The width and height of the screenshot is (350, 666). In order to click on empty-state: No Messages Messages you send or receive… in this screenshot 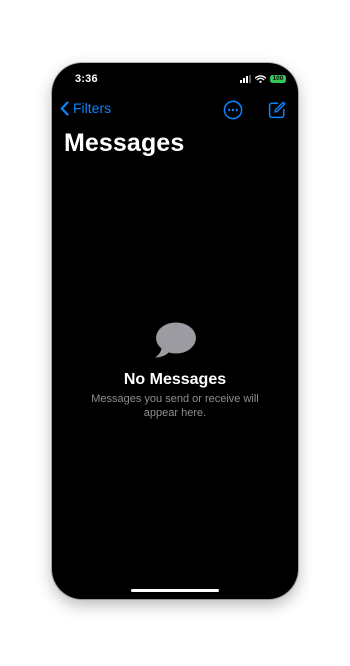, I will do `click(175, 370)`.